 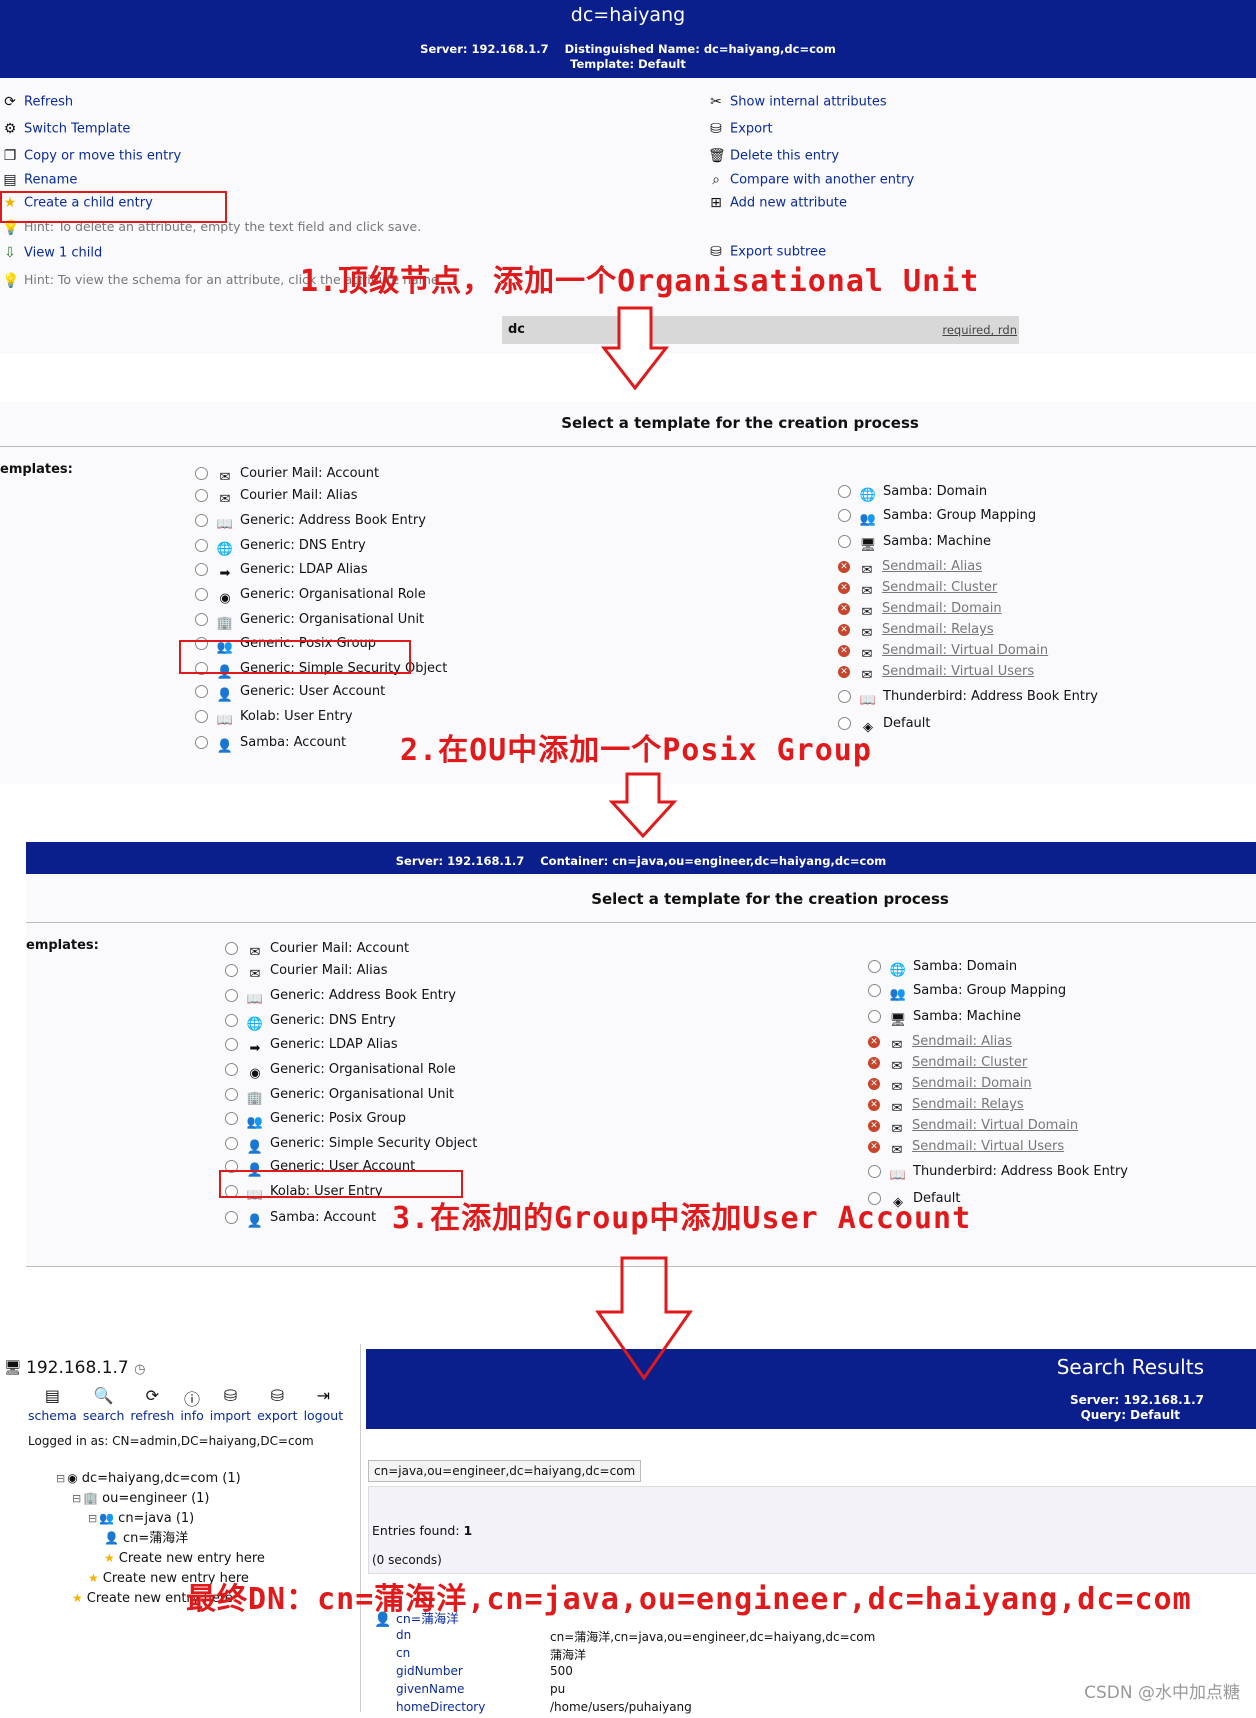 What do you see at coordinates (277, 1404) in the screenshot?
I see `toolbar-export: ⛁ export` at bounding box center [277, 1404].